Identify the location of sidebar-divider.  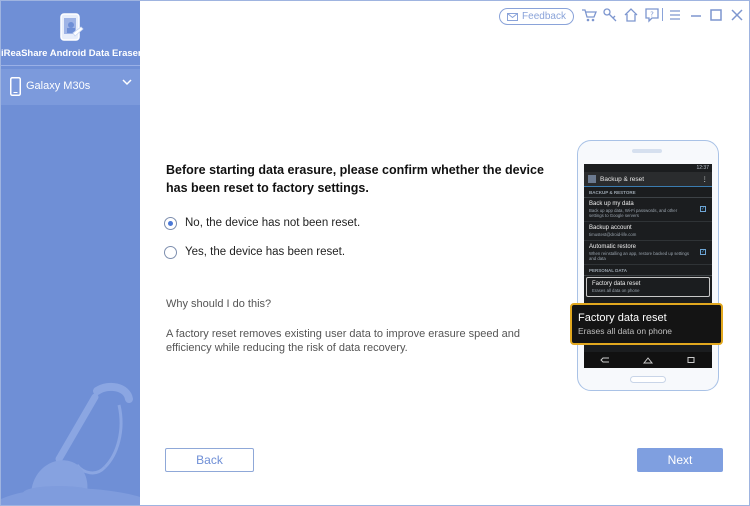
(70, 65).